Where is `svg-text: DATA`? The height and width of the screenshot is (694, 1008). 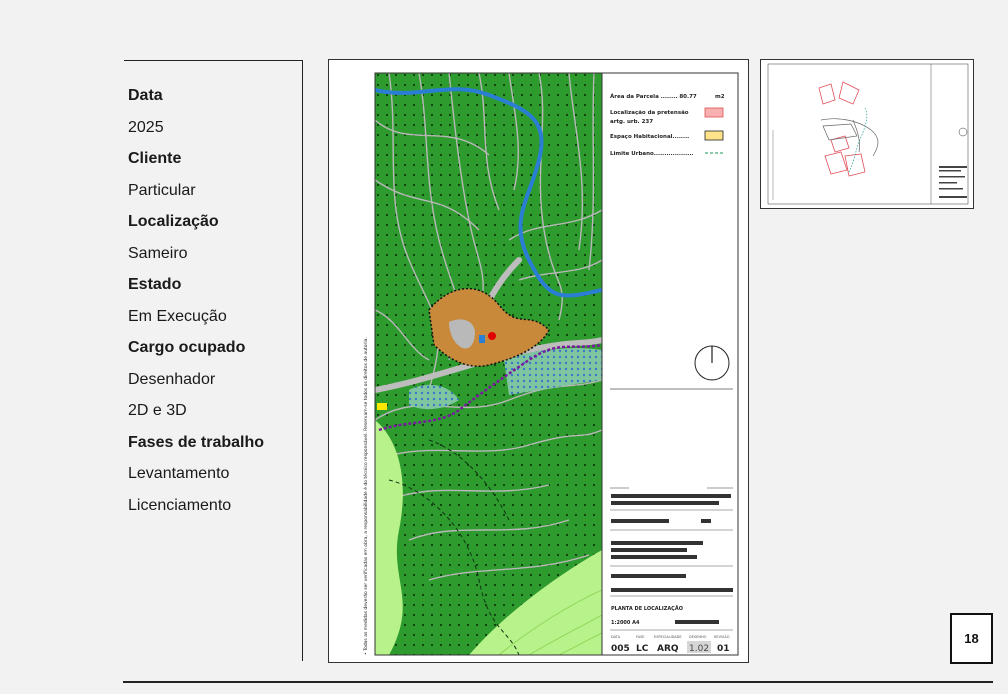 svg-text: DATA is located at coordinates (616, 637).